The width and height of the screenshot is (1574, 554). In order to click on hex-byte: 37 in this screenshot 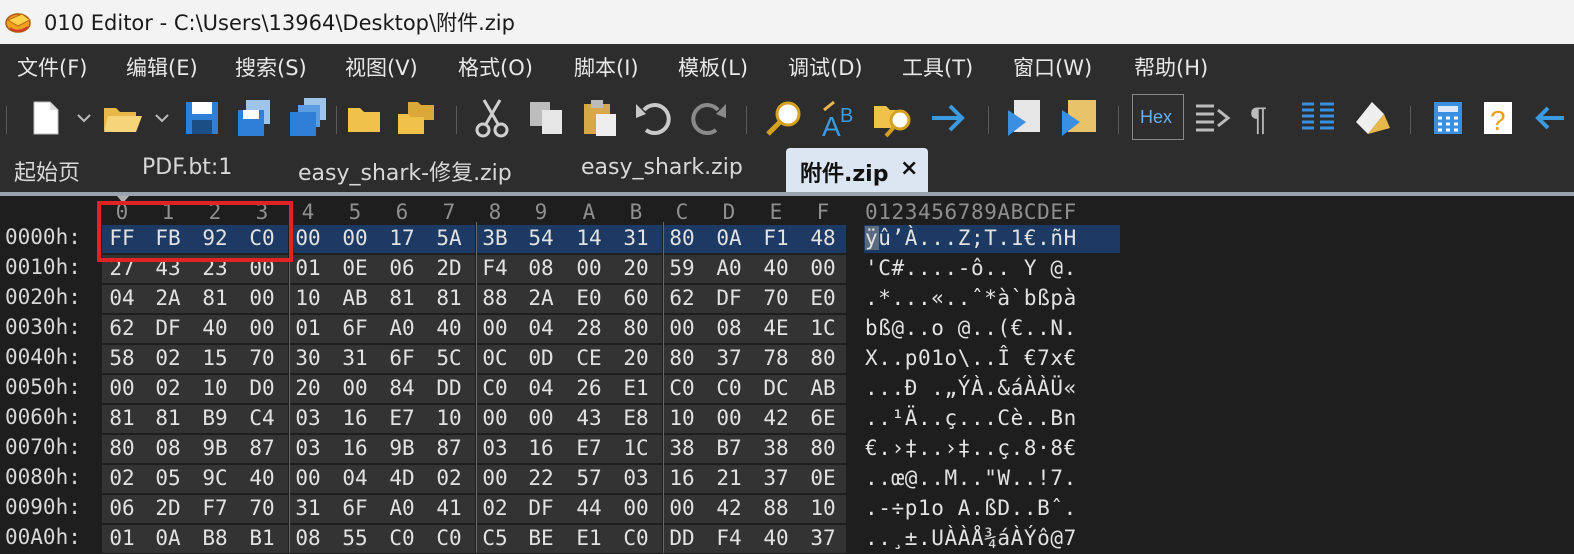, I will do `click(776, 478)`.